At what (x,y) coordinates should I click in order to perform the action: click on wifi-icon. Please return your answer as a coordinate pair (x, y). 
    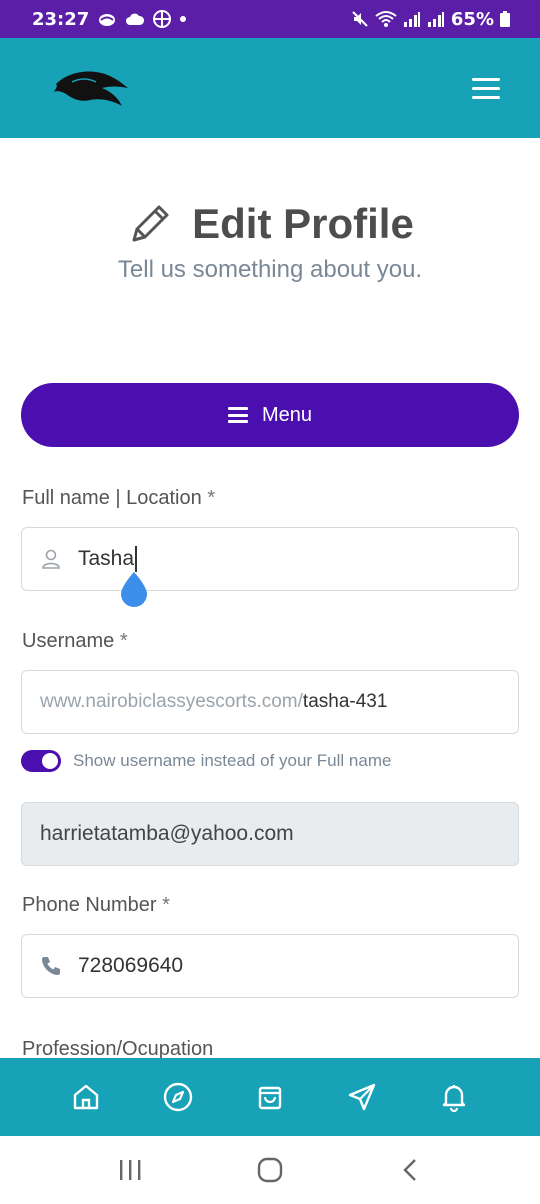
    Looking at the image, I should click on (386, 19).